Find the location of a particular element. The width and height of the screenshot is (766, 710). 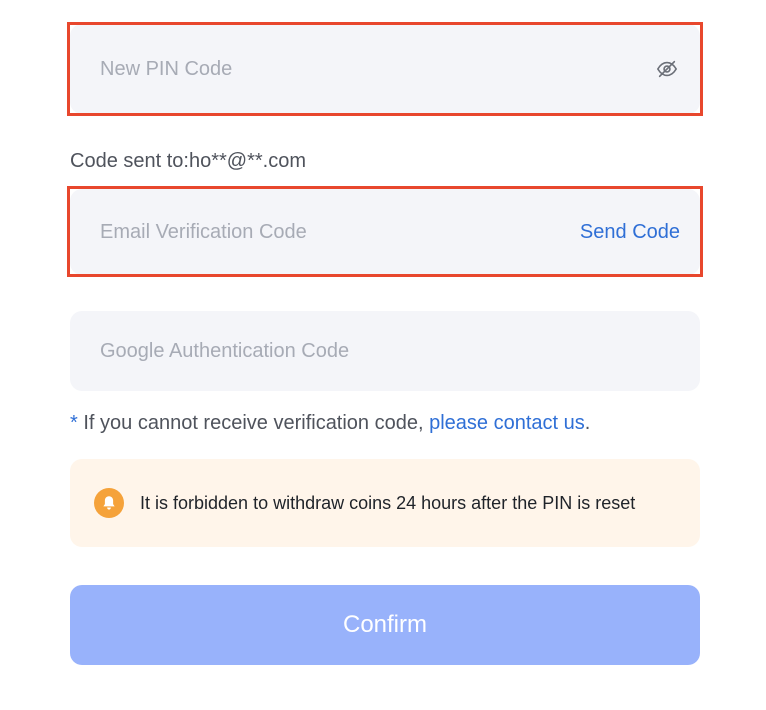

help-period: . is located at coordinates (587, 423).